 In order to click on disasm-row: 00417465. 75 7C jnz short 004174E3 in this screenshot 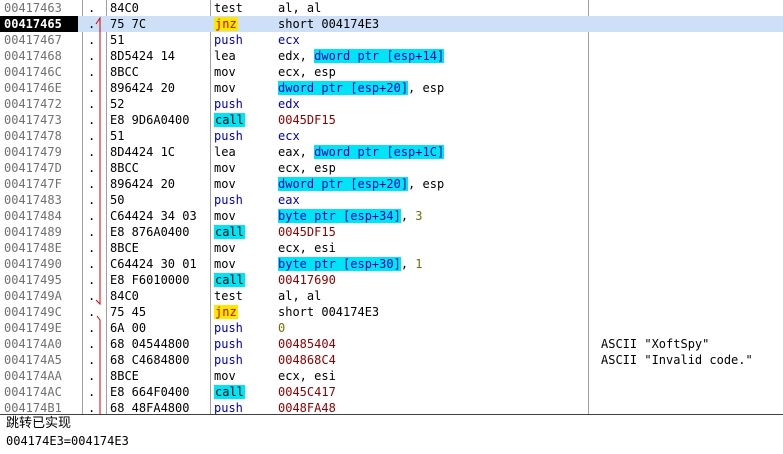, I will do `click(391, 24)`.